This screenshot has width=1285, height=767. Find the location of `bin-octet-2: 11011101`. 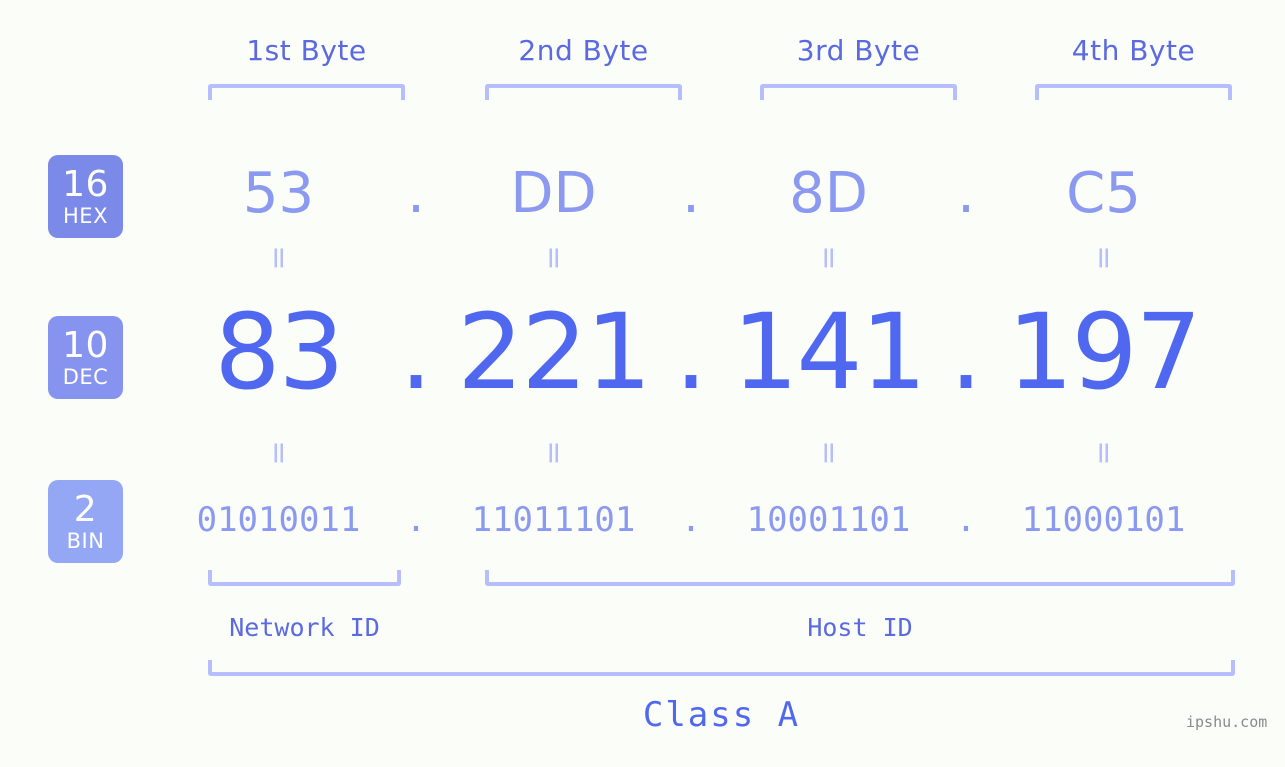

bin-octet-2: 11011101 is located at coordinates (553, 520).